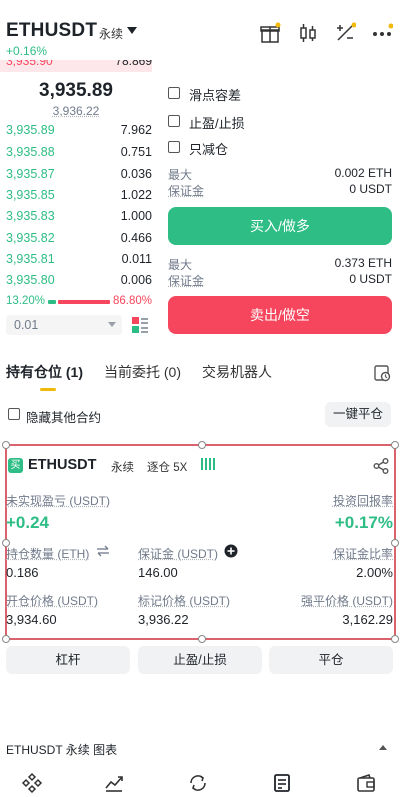 Image resolution: width=401 pixels, height=797 pixels. I want to click on tpsl-checkbox, so click(174, 121).